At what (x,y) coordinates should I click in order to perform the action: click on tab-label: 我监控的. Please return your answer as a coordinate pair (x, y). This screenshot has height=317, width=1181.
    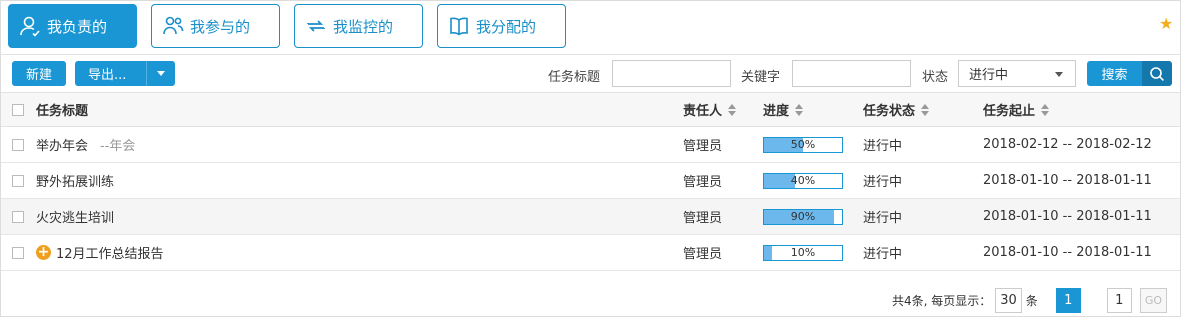
    Looking at the image, I should click on (363, 26).